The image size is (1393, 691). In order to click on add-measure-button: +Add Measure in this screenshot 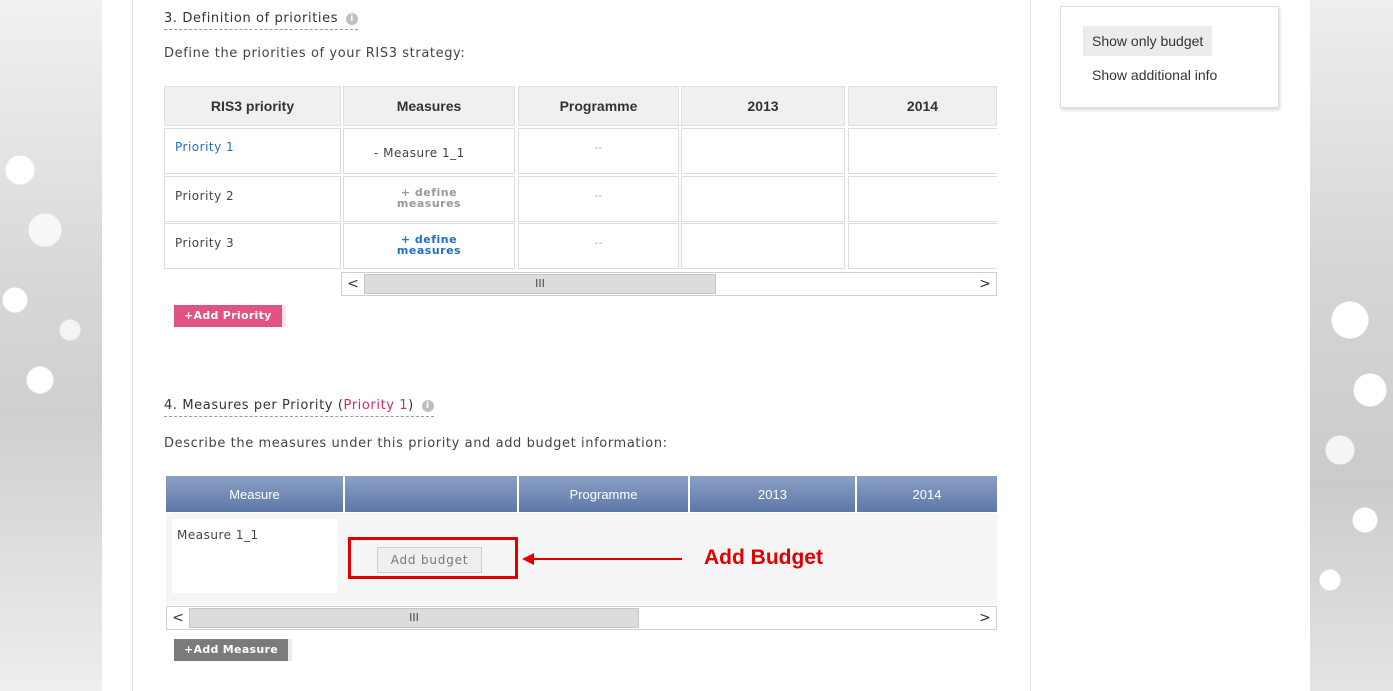, I will do `click(231, 650)`.